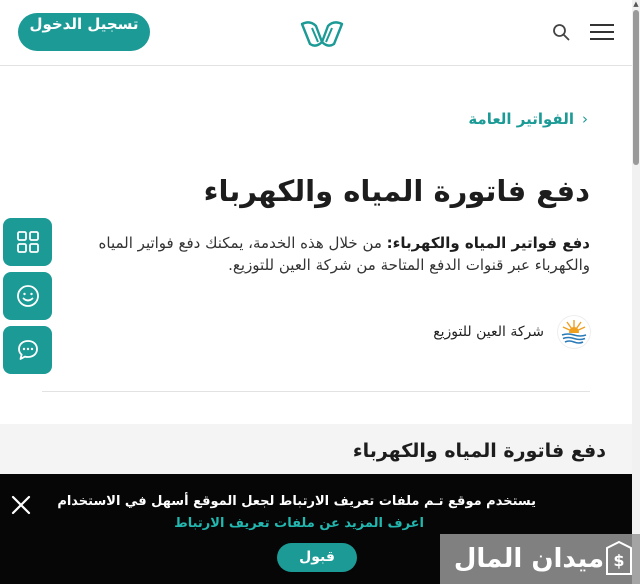  Describe the element at coordinates (585, 119) in the screenshot. I see `chevron-left-icon: ‹` at that location.